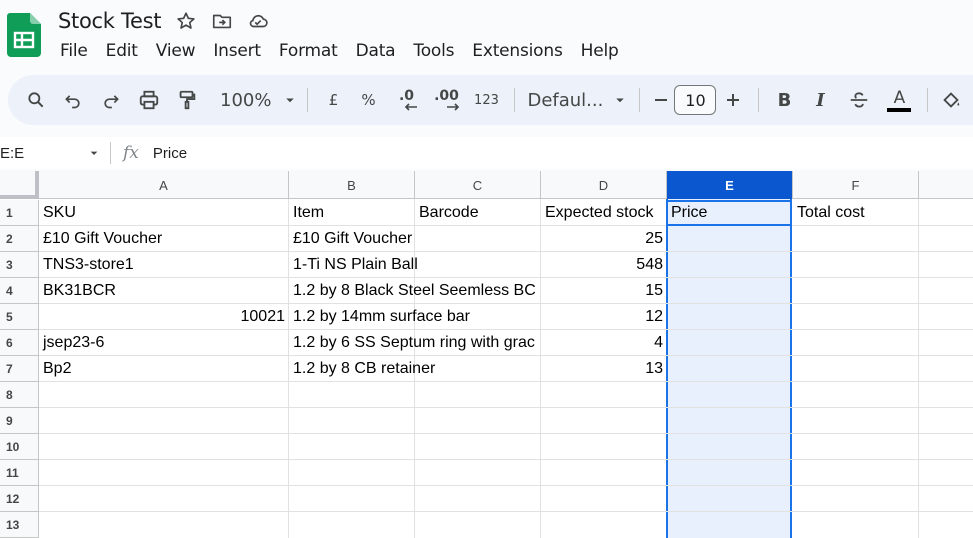 This screenshot has height=538, width=973. I want to click on row-header: 12, so click(19, 499).